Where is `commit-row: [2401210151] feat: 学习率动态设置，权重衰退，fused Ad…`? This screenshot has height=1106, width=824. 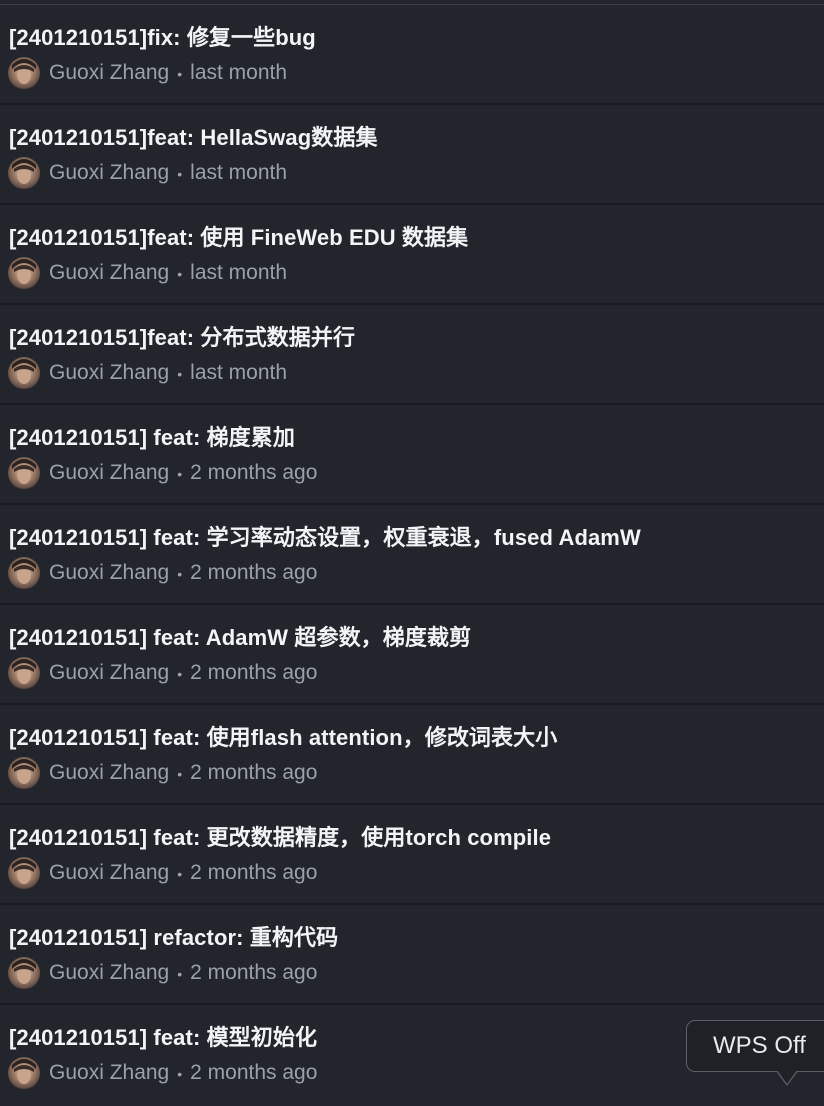 commit-row: [2401210151] feat: 学习率动态设置，权重衰退，fused Ad… is located at coordinates (412, 555).